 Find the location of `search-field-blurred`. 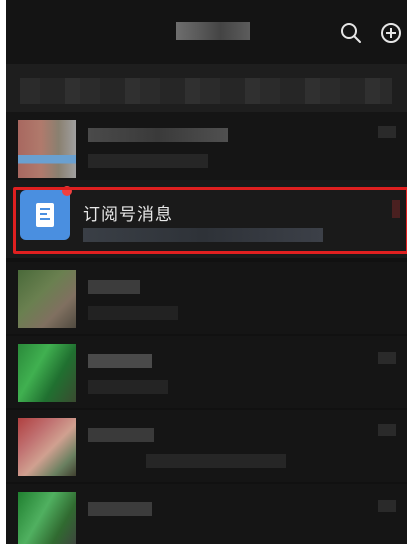

search-field-blurred is located at coordinates (206, 91).